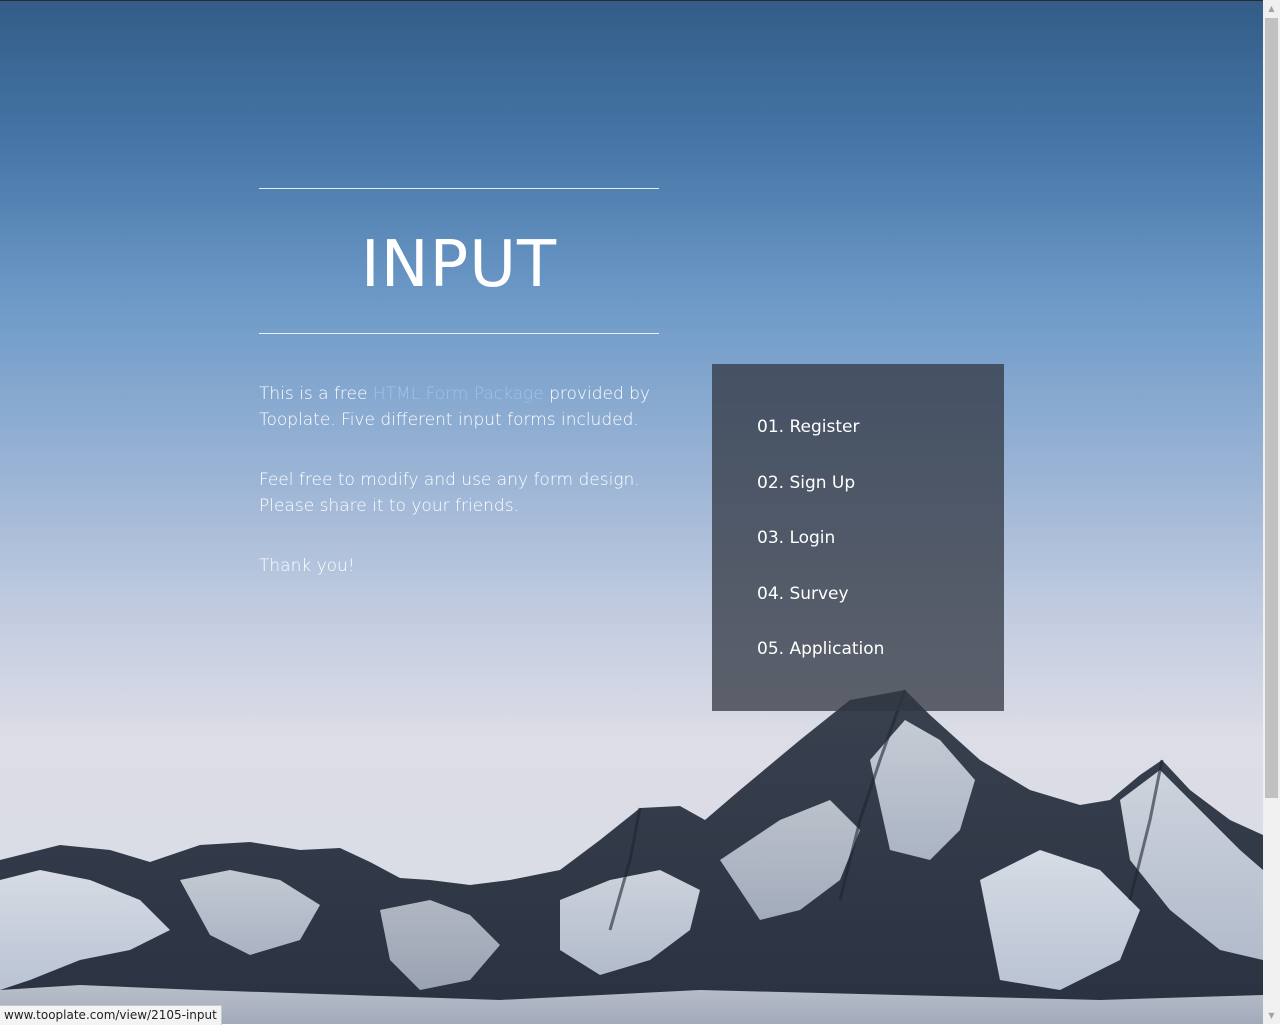  What do you see at coordinates (1271, 8) in the screenshot?
I see `scroll-up-arrow-icon: ▲` at bounding box center [1271, 8].